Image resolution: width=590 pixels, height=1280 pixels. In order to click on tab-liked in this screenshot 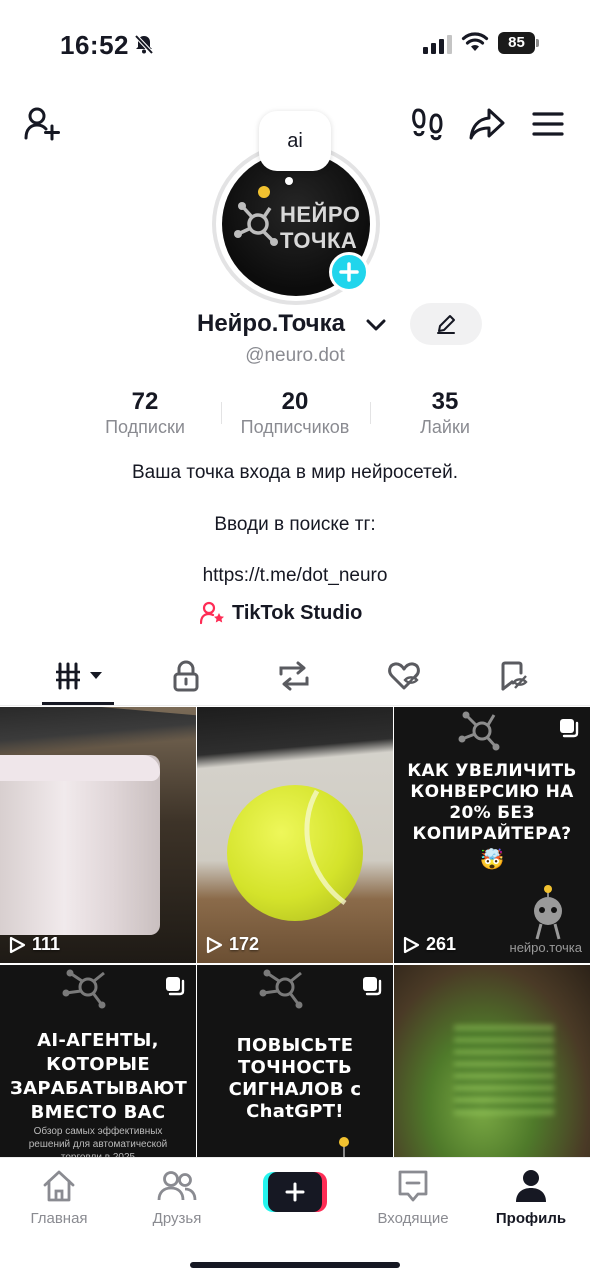, I will do `click(404, 676)`.